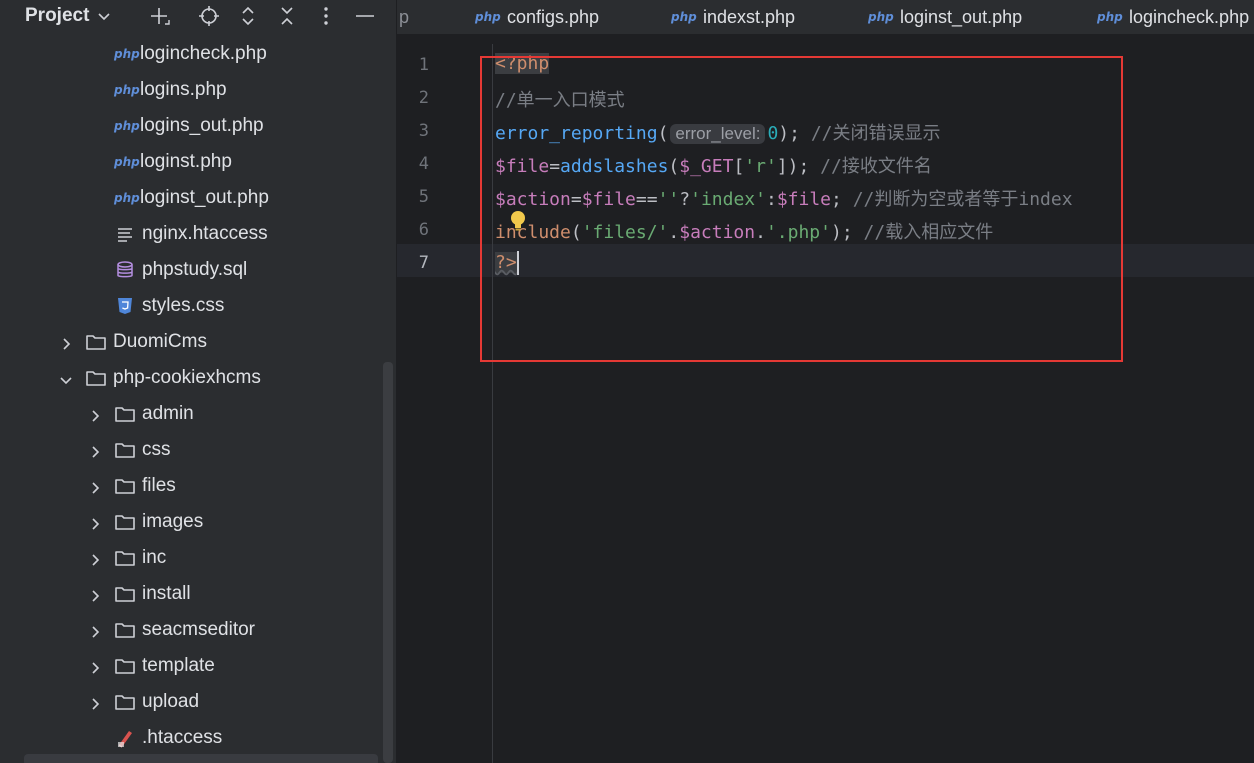 The width and height of the screenshot is (1254, 763). Describe the element at coordinates (198, 594) in the screenshot. I see `tree-item-install: install` at that location.